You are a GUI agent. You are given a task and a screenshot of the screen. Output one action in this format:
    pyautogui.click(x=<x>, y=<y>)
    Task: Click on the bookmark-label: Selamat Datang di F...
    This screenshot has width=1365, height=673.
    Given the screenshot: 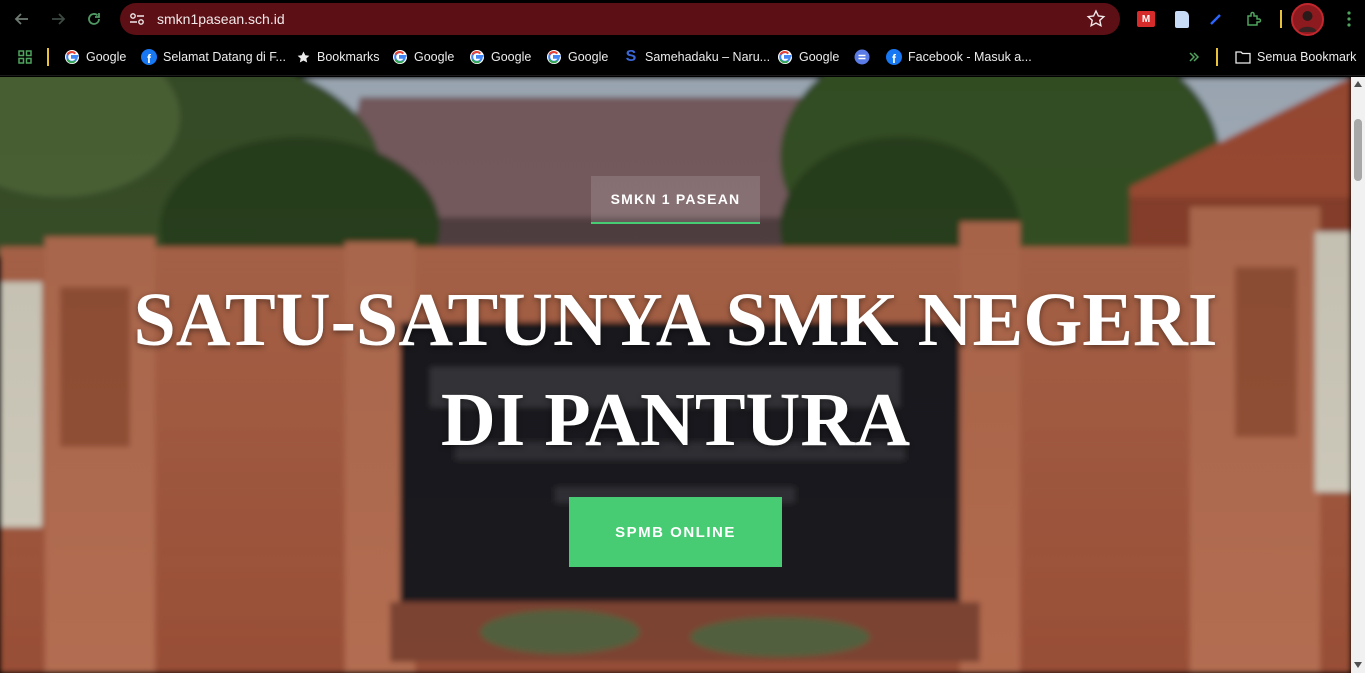 What is the action you would take?
    pyautogui.click(x=224, y=57)
    